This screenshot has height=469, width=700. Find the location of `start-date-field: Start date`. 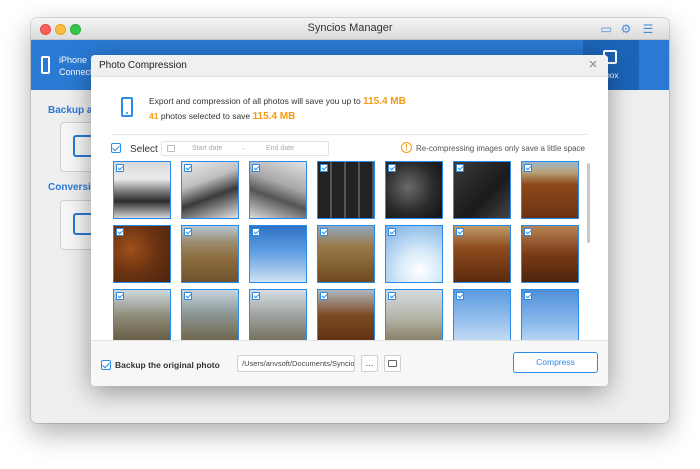

start-date-field: Start date is located at coordinates (207, 148).